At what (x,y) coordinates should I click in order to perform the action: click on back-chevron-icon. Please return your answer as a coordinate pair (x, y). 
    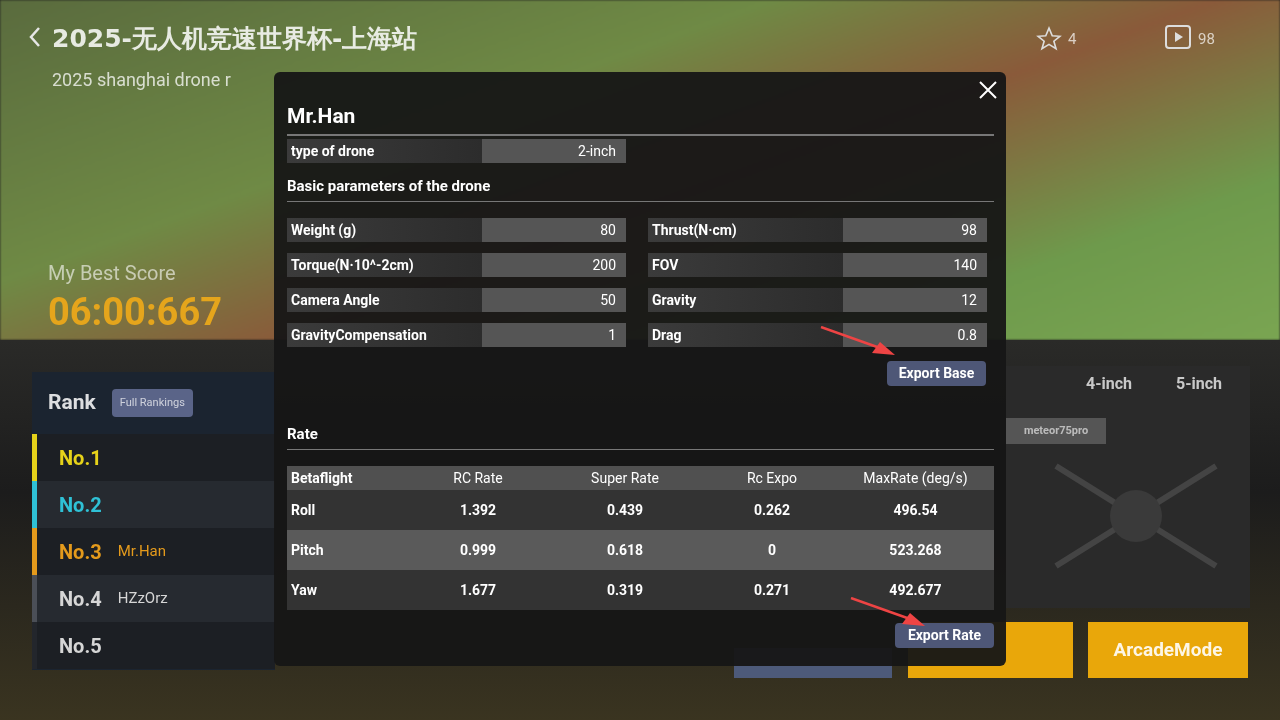
    Looking at the image, I should click on (35, 37).